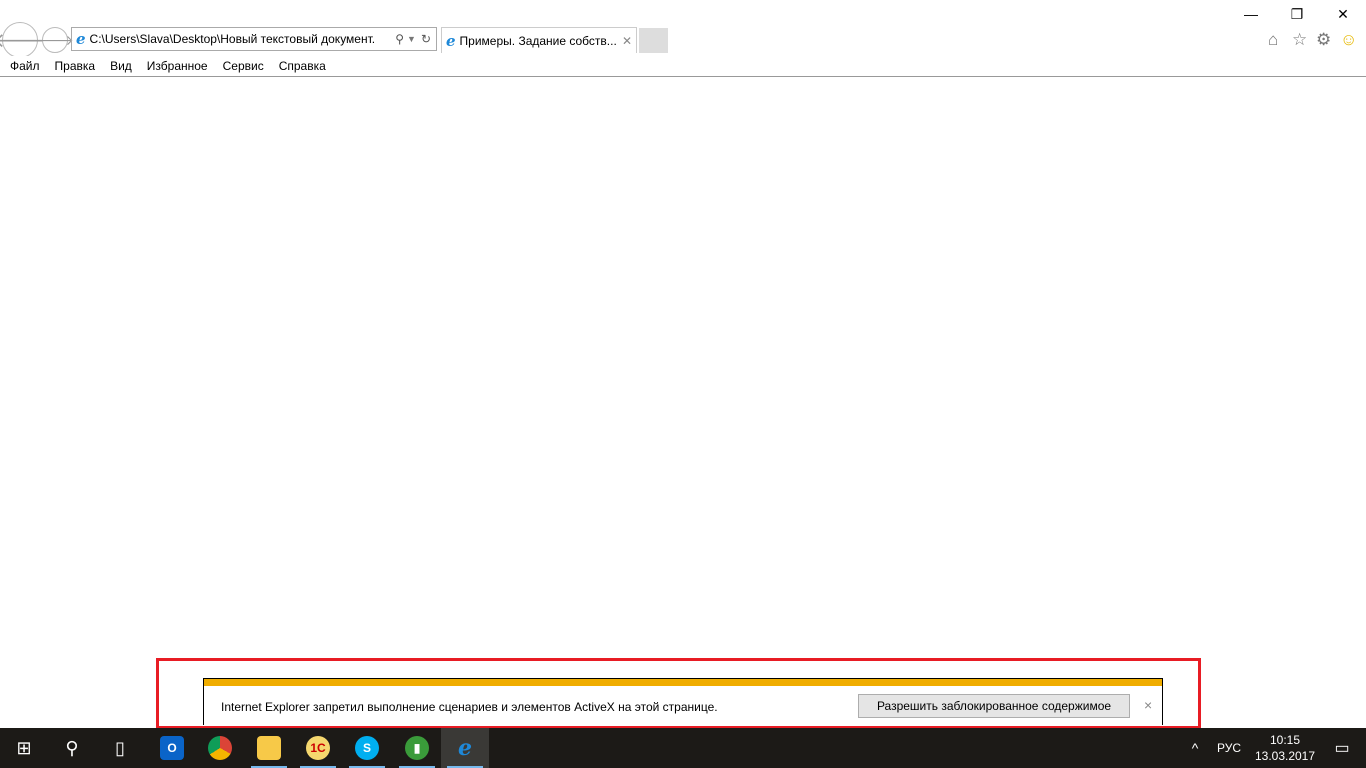 The image size is (1366, 768). I want to click on back-button: 🡐, so click(23, 40).